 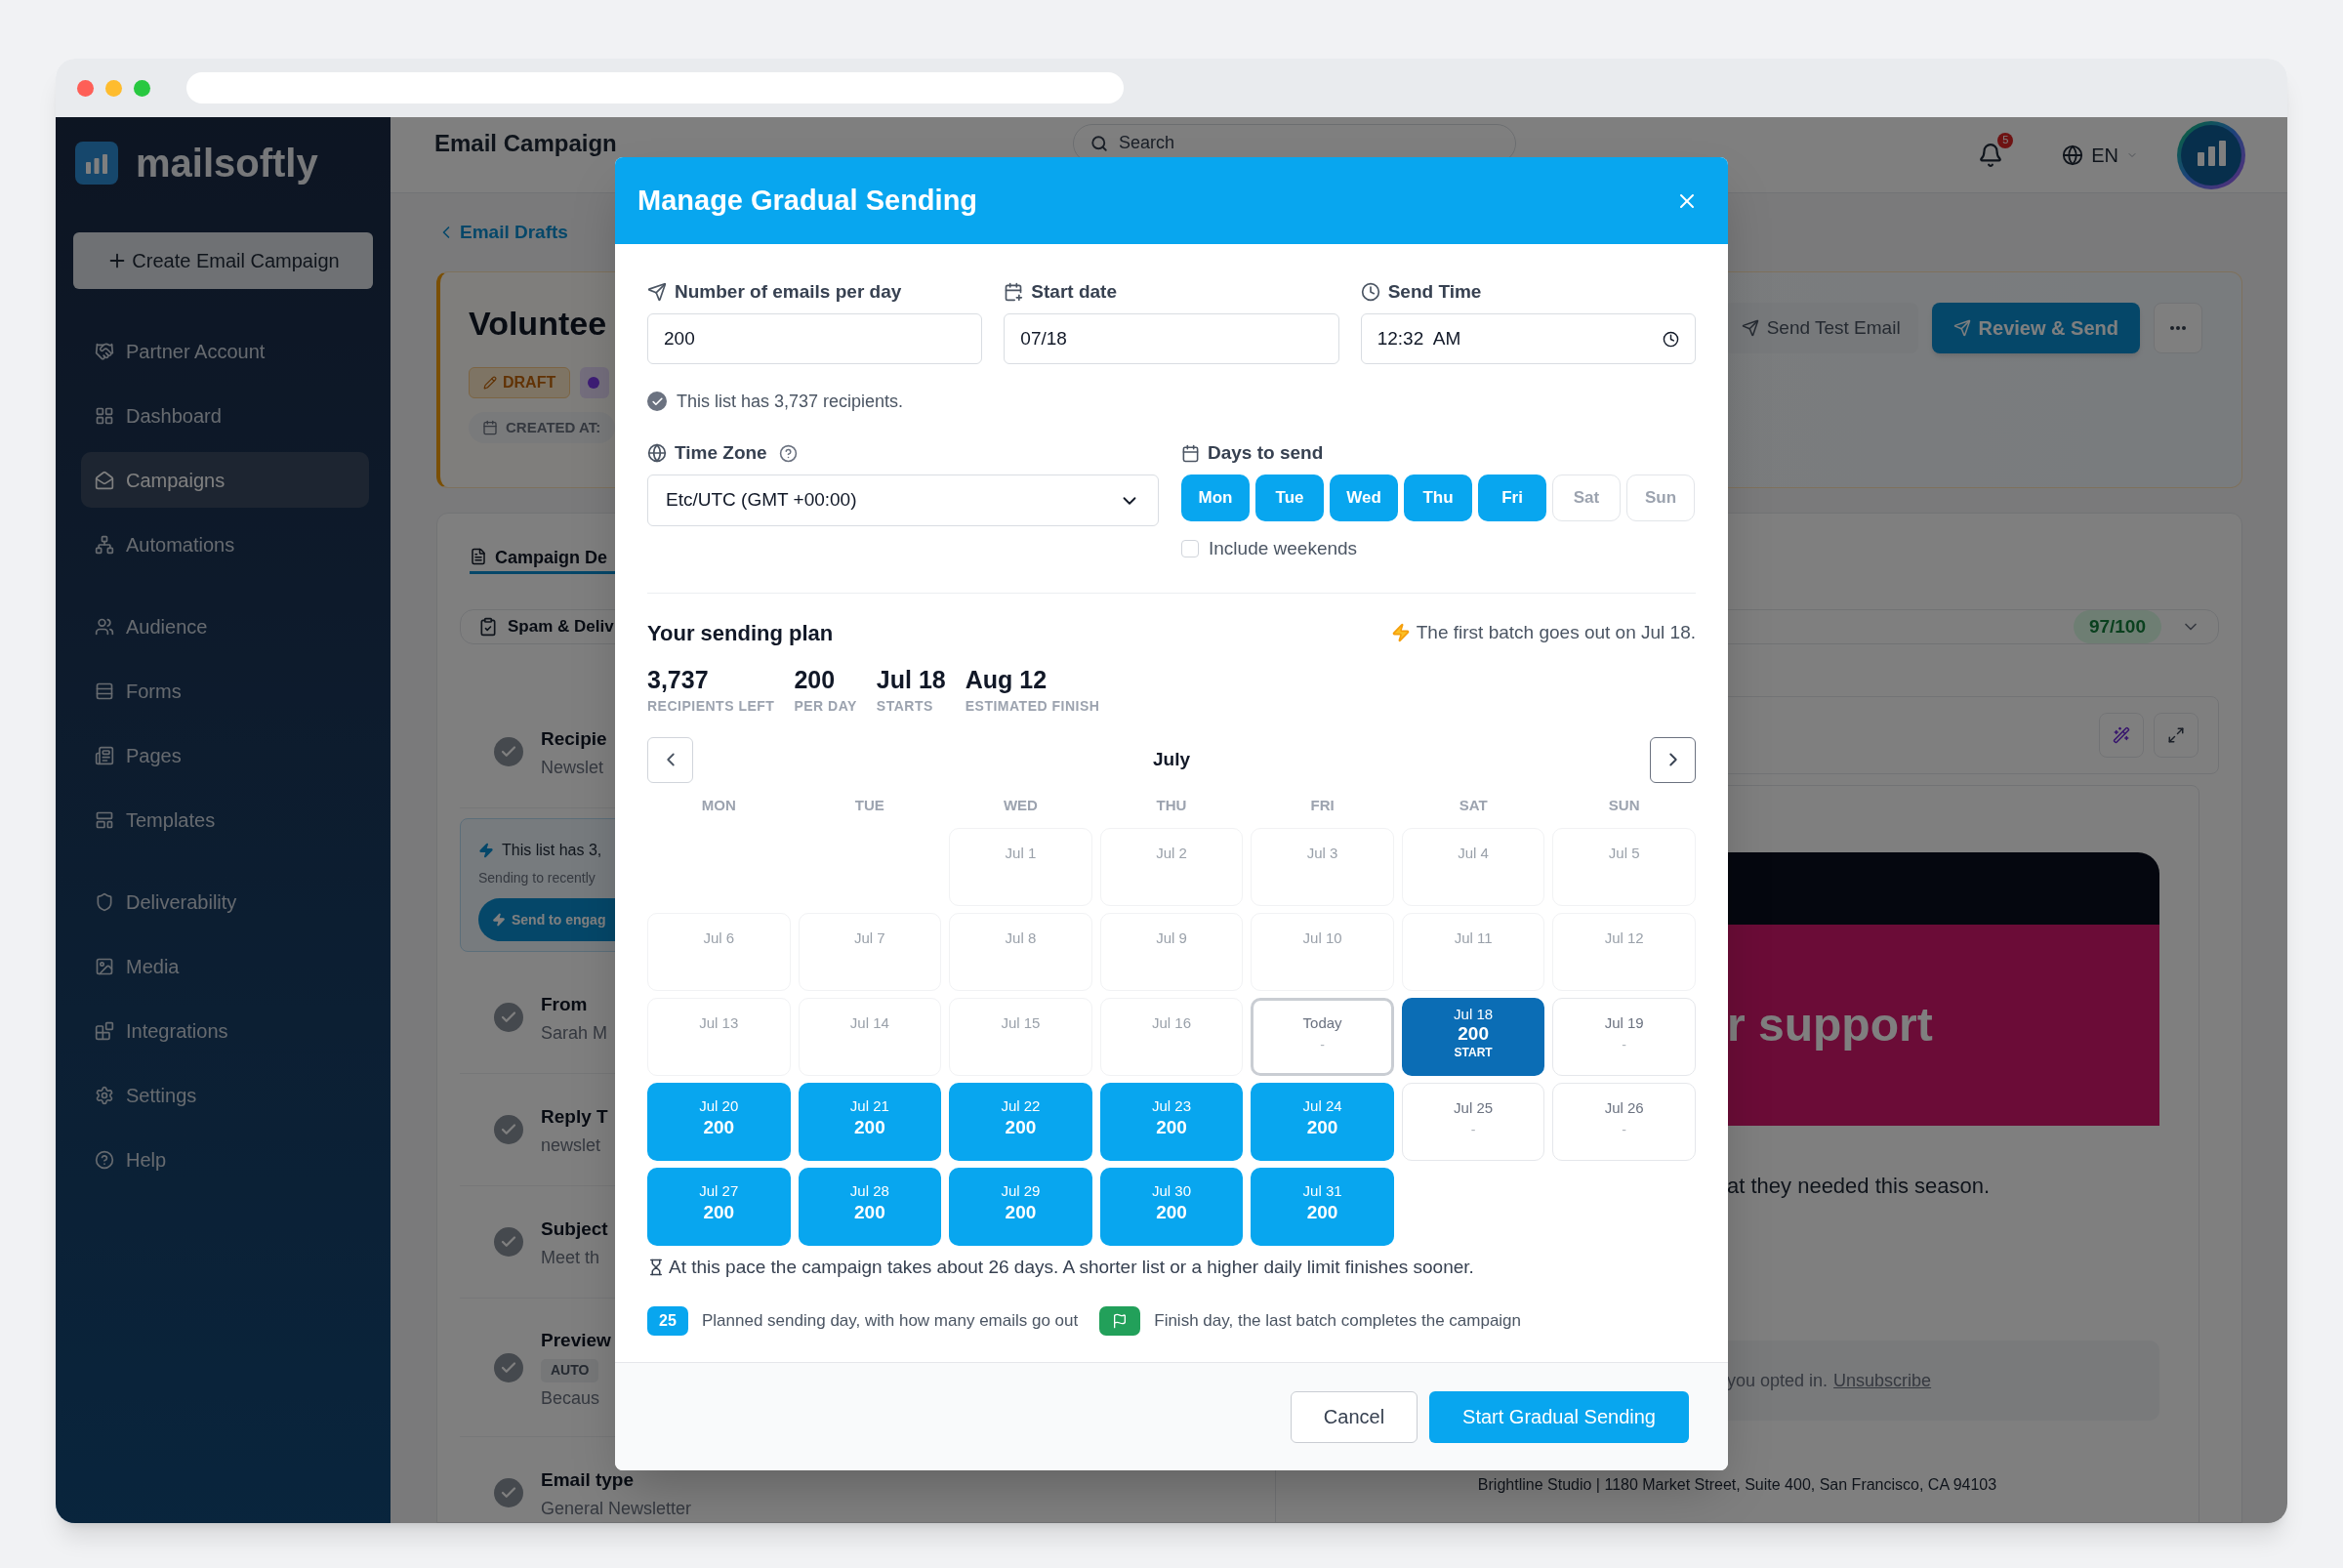 What do you see at coordinates (1624, 1108) in the screenshot?
I see `day-label: Jul 26` at bounding box center [1624, 1108].